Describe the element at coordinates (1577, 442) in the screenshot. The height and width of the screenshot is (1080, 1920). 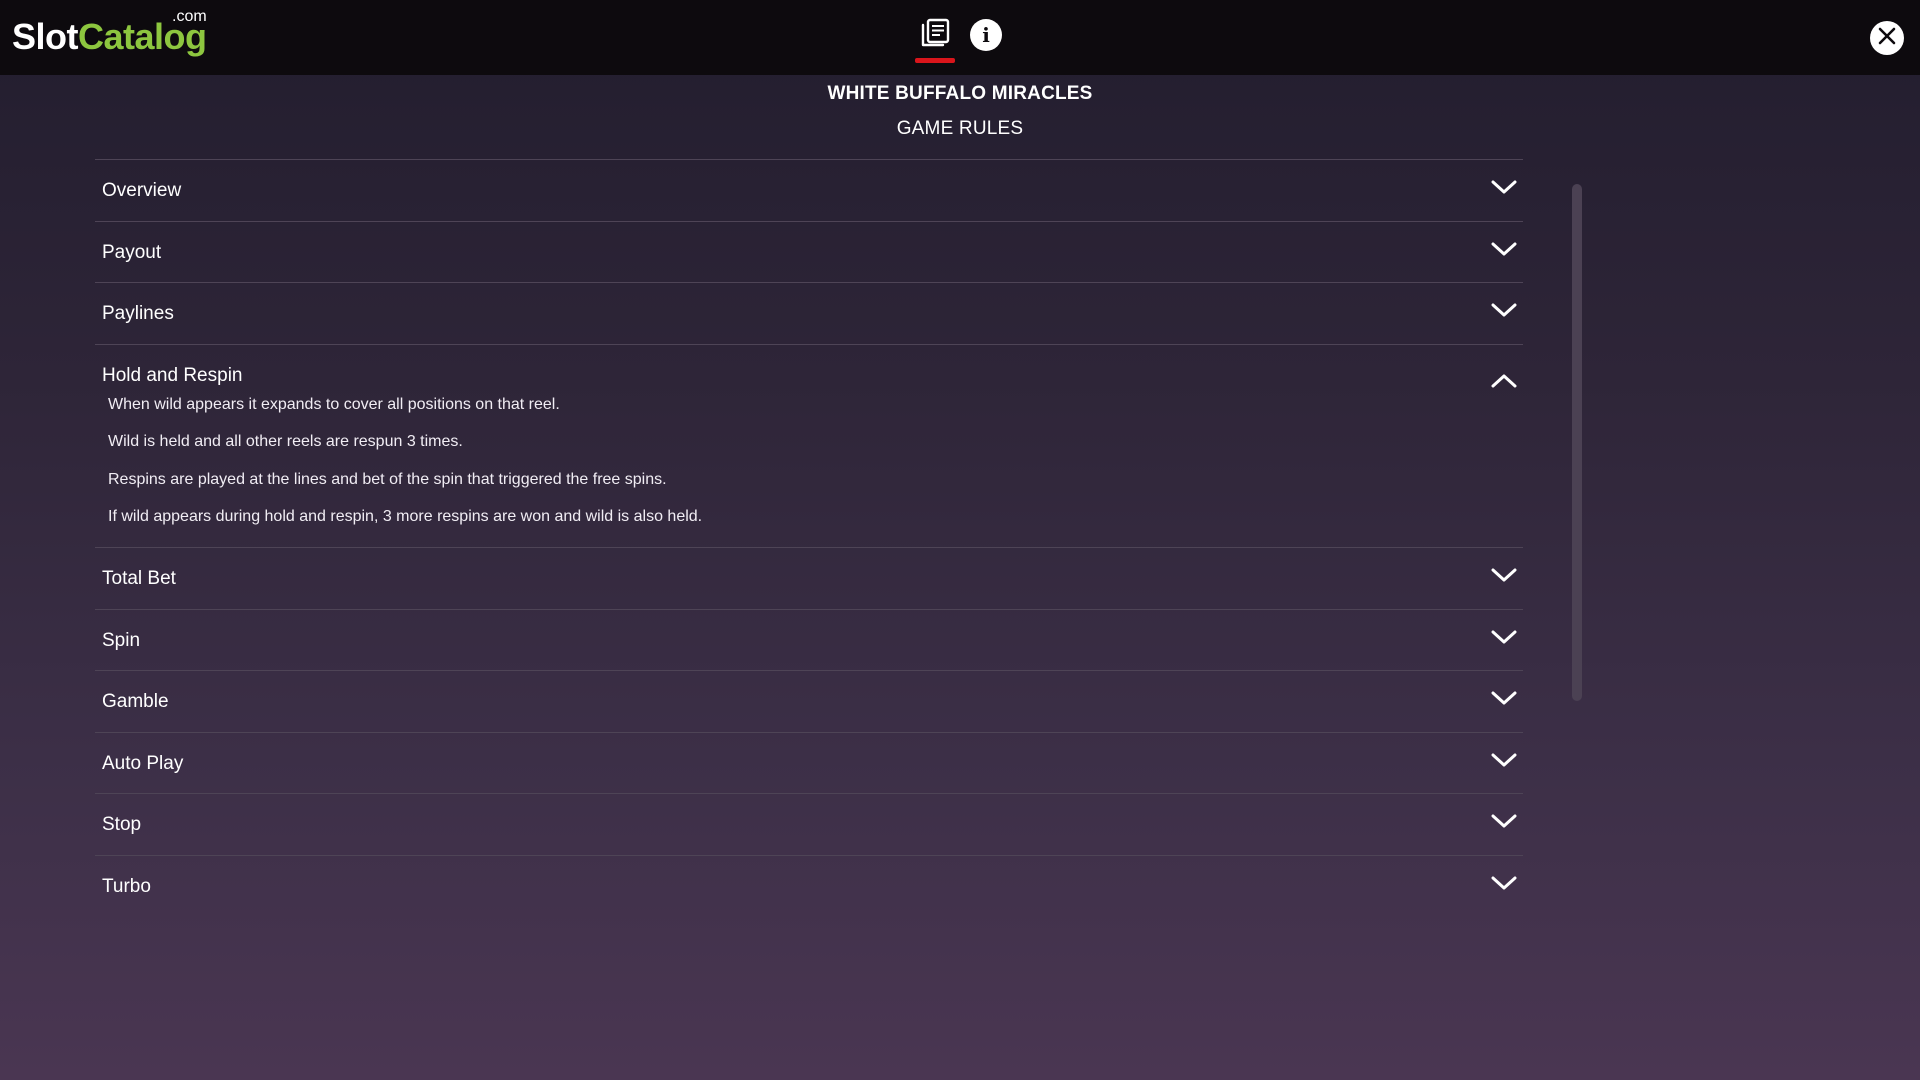
I see `scrollbar-thumb` at that location.